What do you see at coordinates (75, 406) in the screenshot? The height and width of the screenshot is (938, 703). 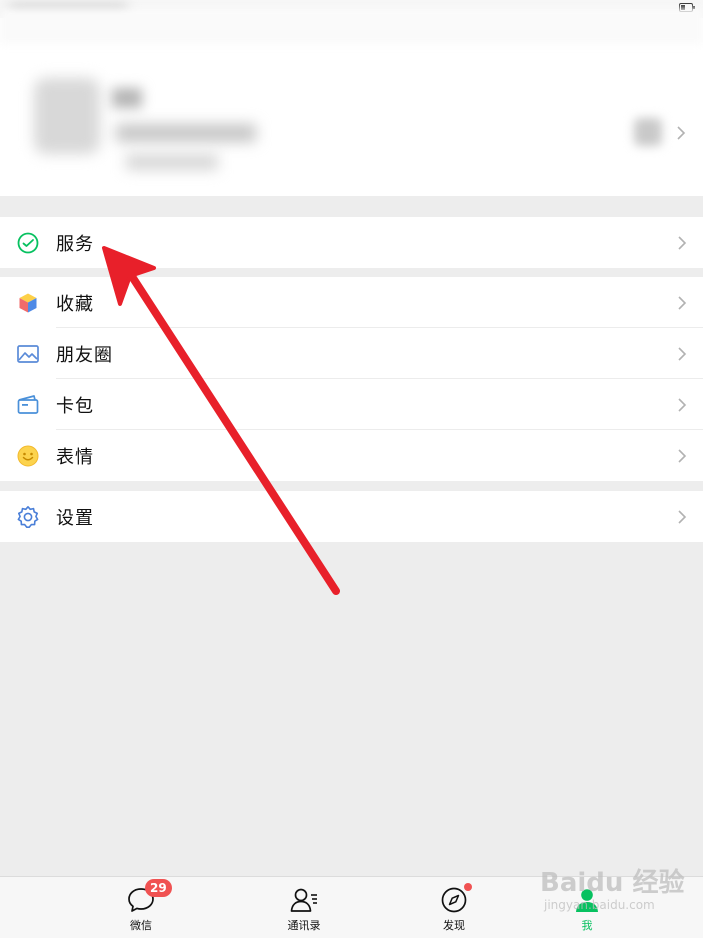 I see `menu-item-label: 卡包` at bounding box center [75, 406].